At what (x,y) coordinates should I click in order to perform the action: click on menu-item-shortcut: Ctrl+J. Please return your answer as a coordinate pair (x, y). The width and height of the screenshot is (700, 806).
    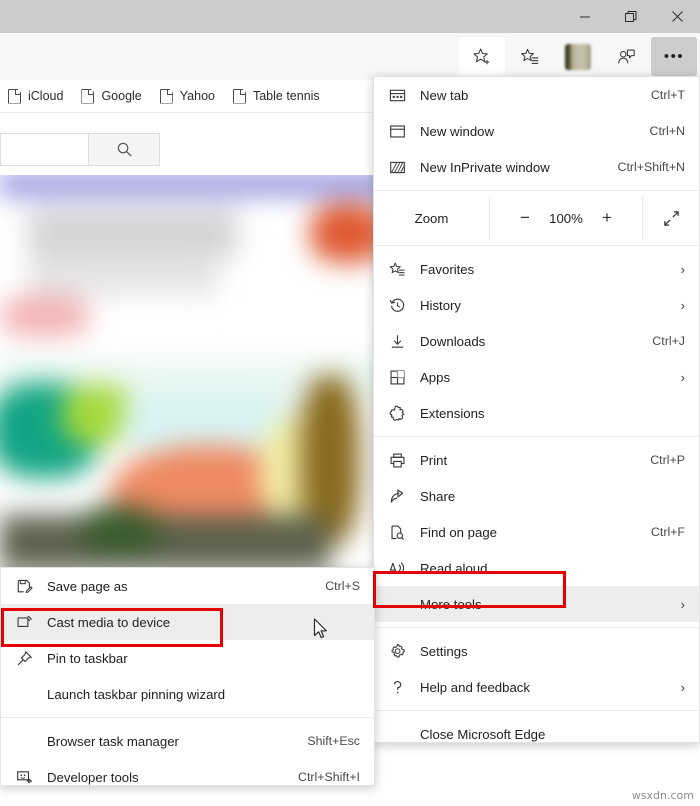
    Looking at the image, I should click on (668, 341).